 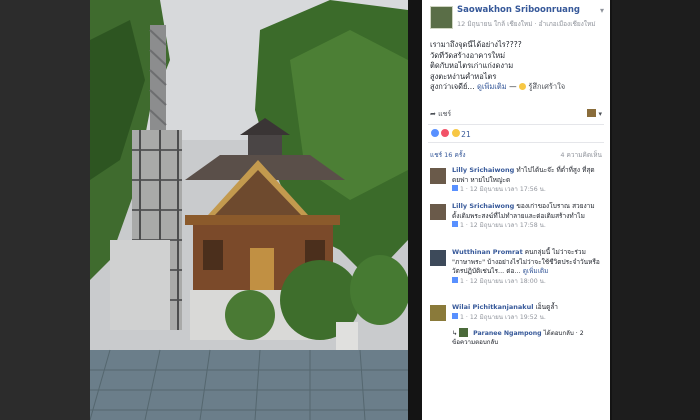 I want to click on reply-arrow-icon: ↳, so click(x=455, y=333).